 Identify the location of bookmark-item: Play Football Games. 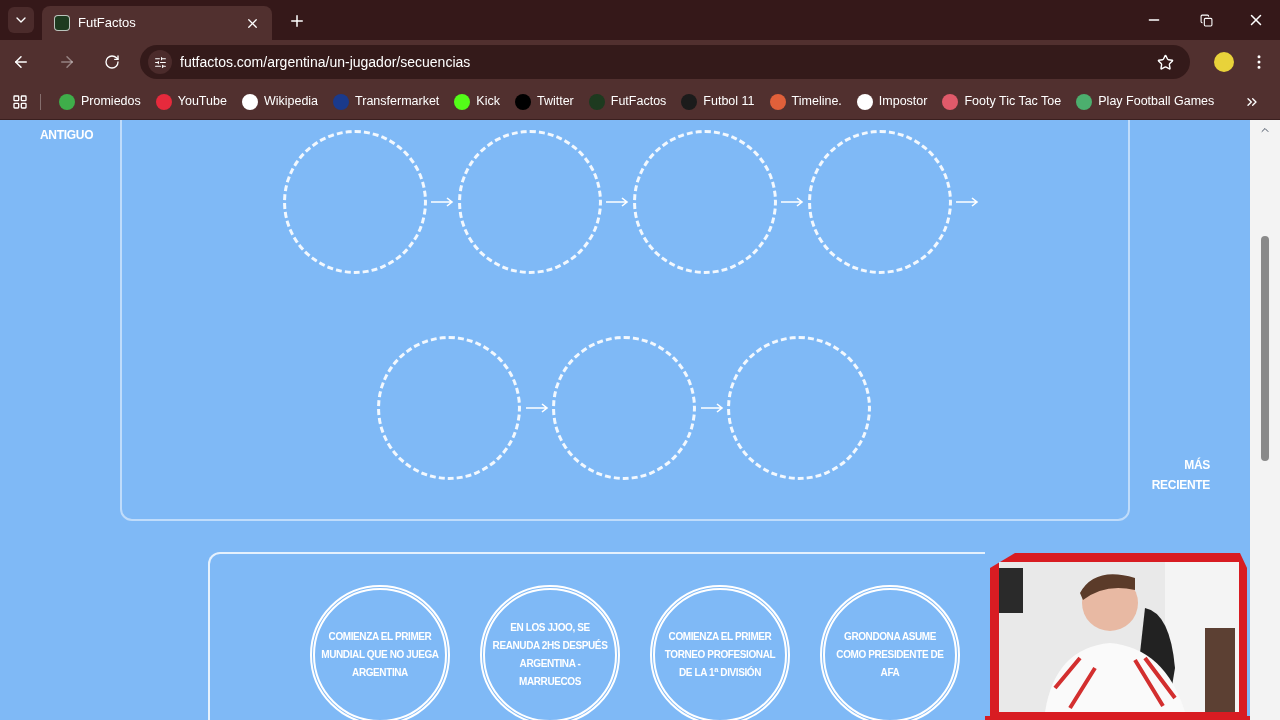
(1145, 101).